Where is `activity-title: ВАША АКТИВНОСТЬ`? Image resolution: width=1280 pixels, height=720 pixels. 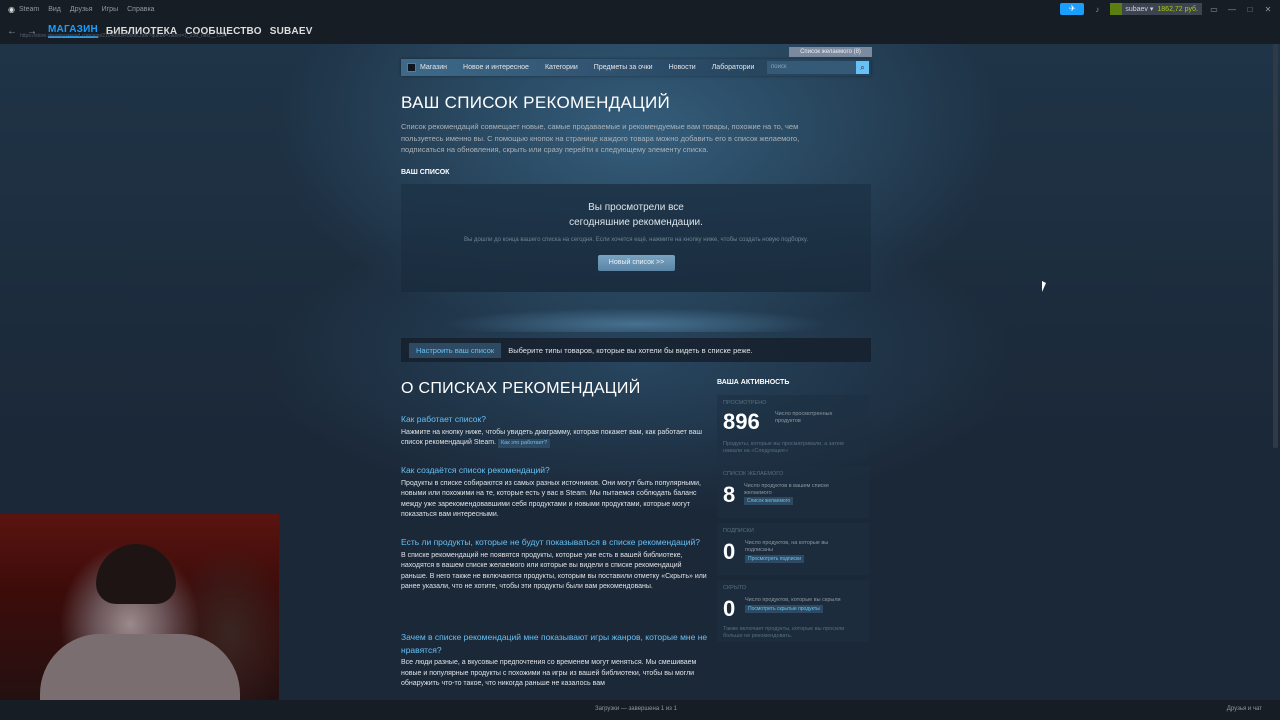
activity-title: ВАША АКТИВНОСТЬ is located at coordinates (753, 382).